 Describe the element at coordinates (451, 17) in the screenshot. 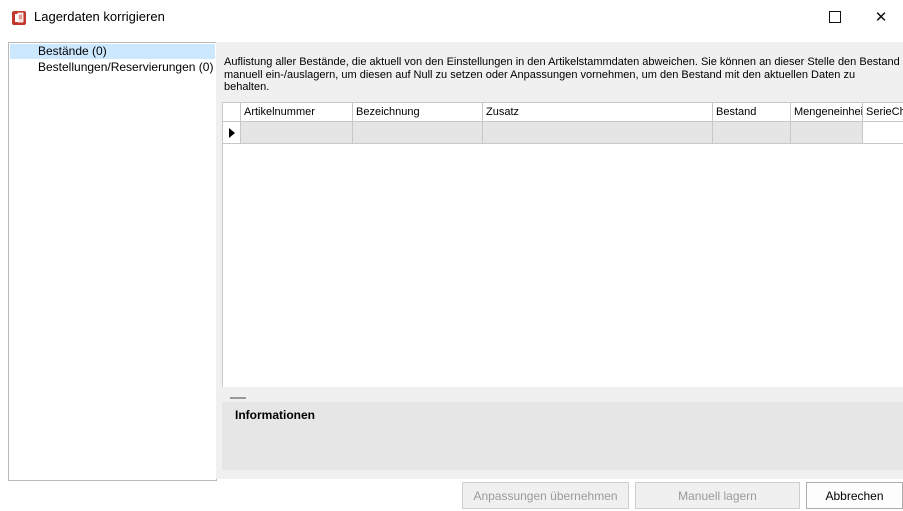

I see `title-bar: Lagerdaten korrigieren ✕` at that location.